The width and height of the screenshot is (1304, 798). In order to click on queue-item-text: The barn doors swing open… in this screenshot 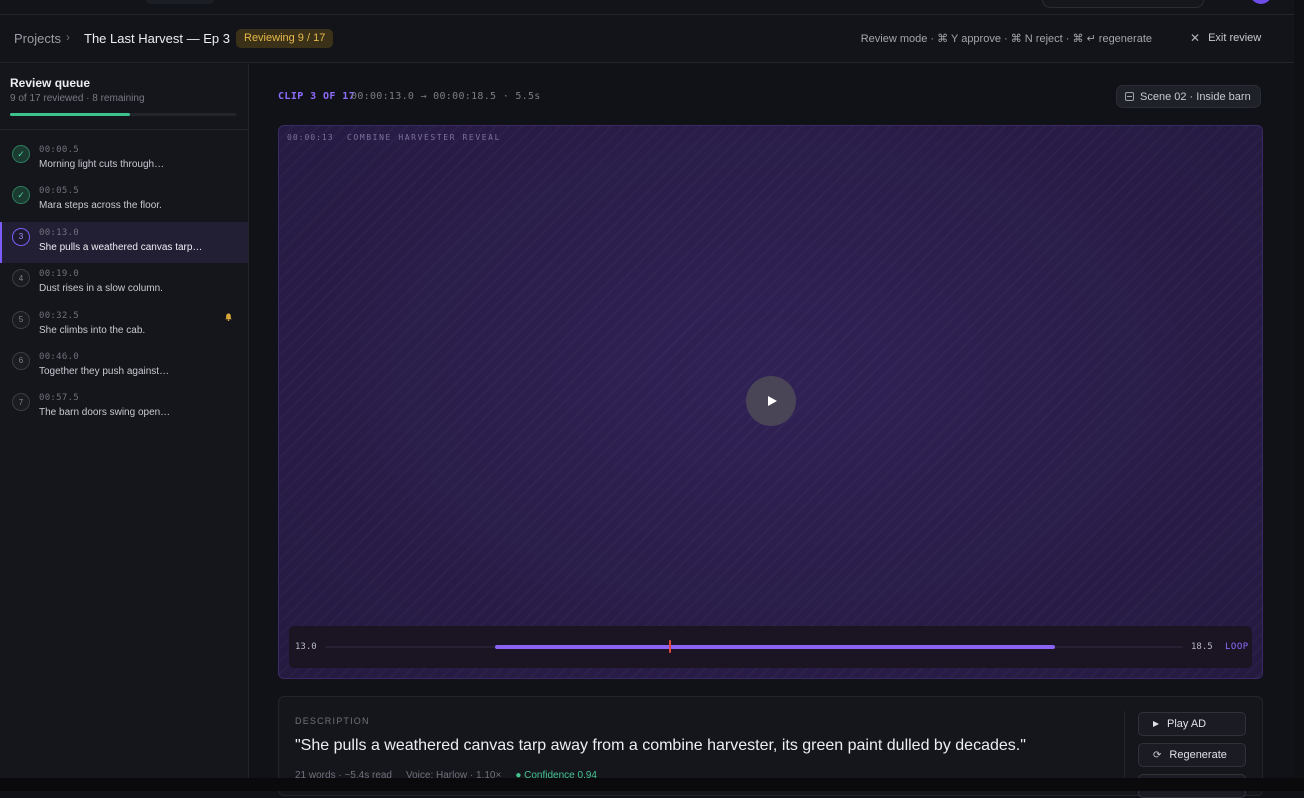, I will do `click(105, 413)`.